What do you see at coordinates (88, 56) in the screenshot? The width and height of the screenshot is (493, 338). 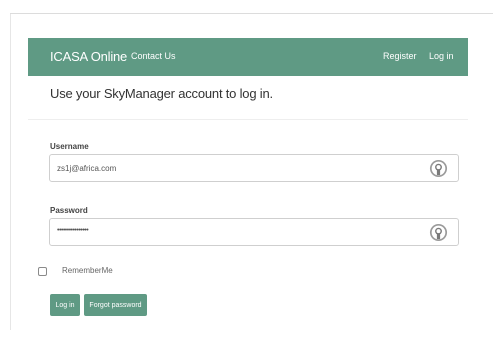 I see `brand-link: ICASA Online` at bounding box center [88, 56].